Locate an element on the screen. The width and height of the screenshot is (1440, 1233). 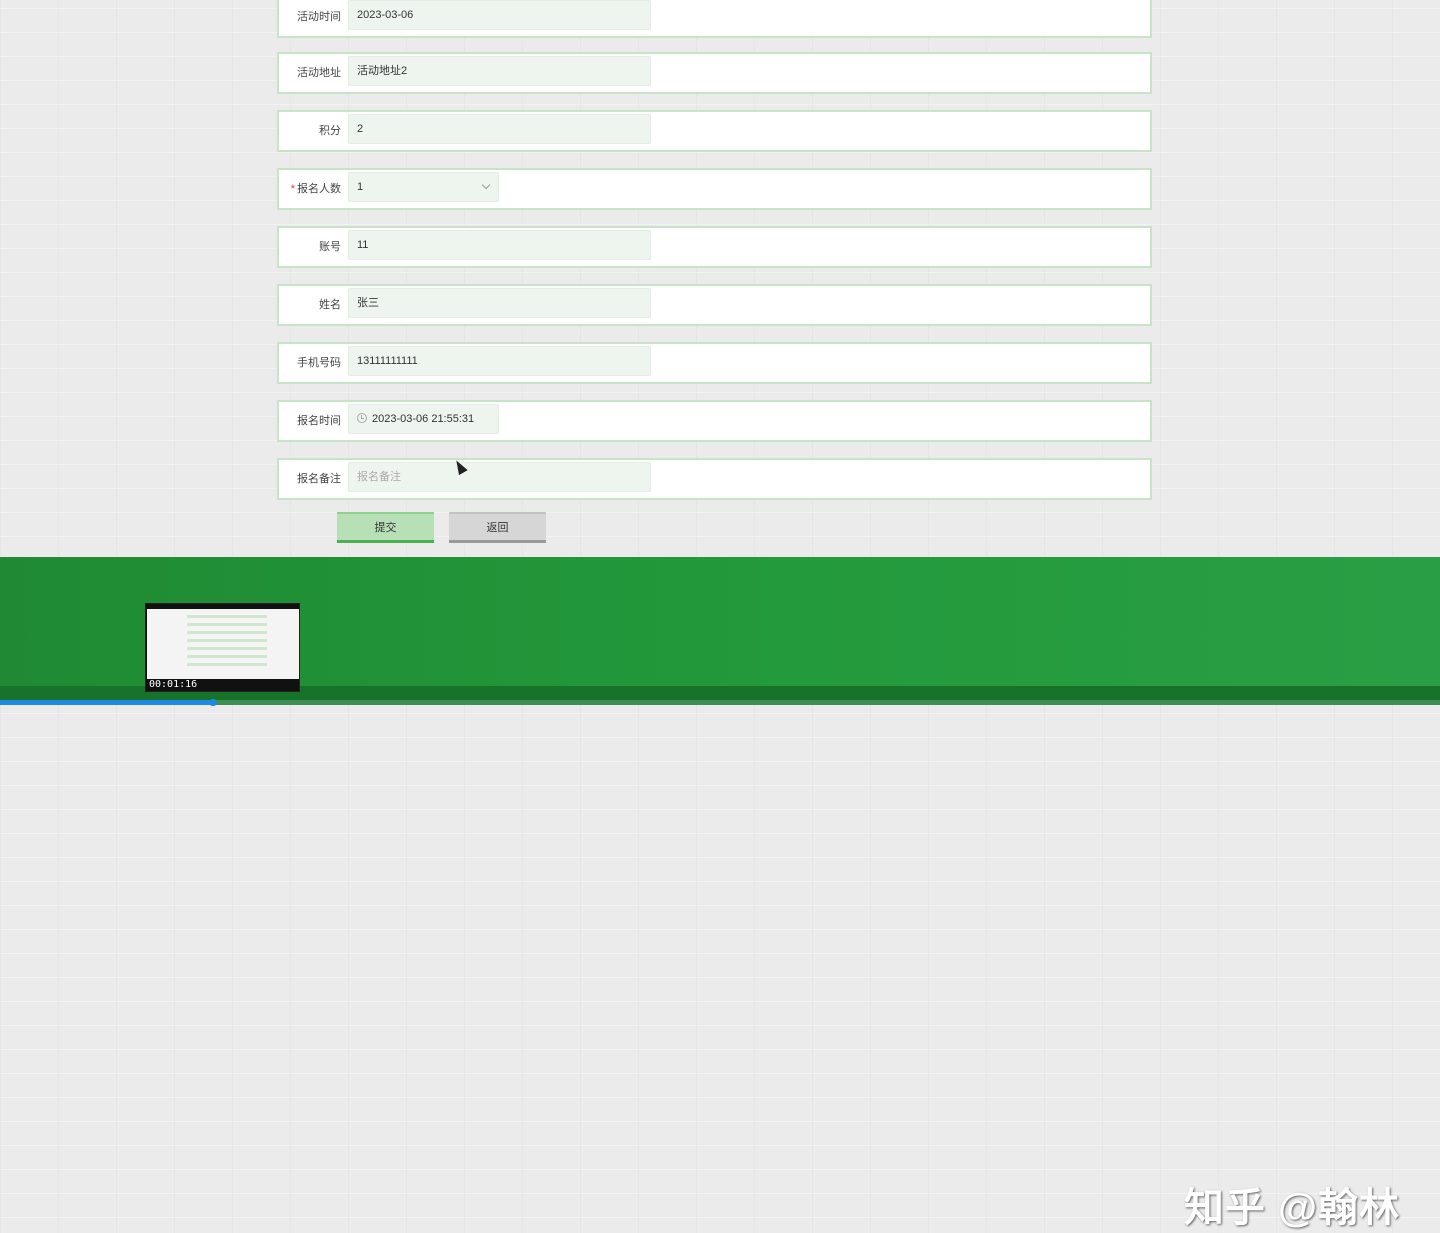
field-label: 活动地址 is located at coordinates (319, 73).